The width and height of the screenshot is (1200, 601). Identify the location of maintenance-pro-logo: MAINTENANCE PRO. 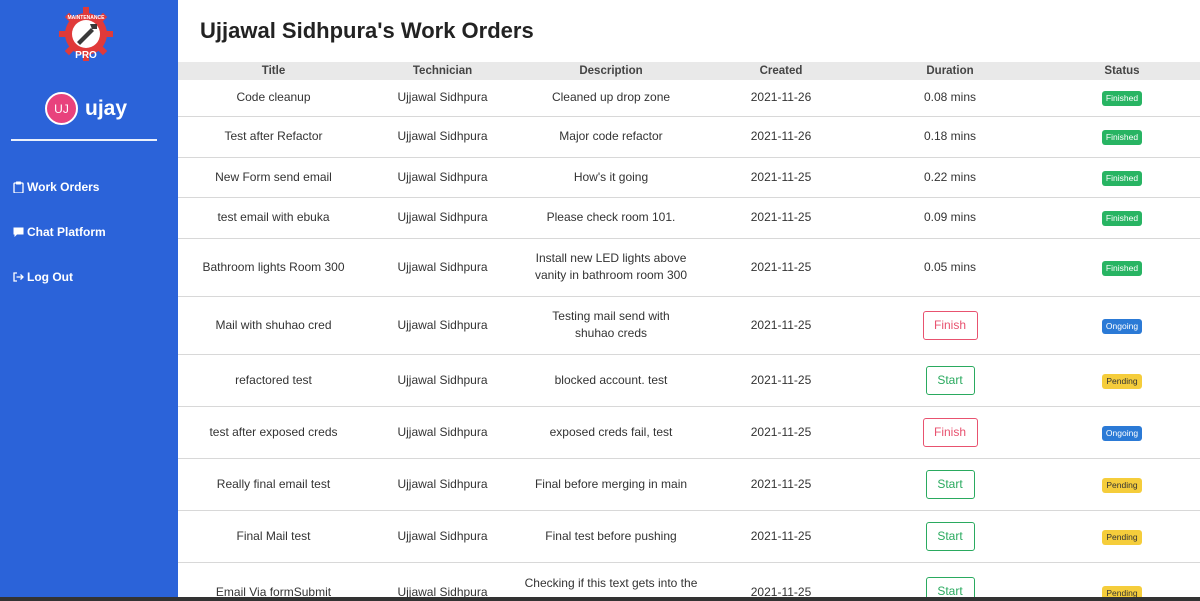
(86, 34).